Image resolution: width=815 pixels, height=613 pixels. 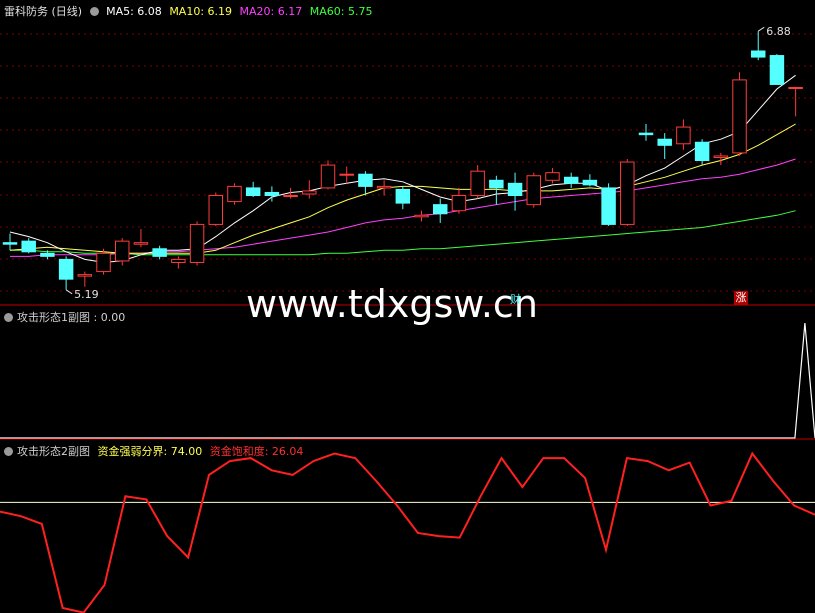 What do you see at coordinates (71, 317) in the screenshot?
I see `panel2-title: 攻击形态1副图 : 0.00` at bounding box center [71, 317].